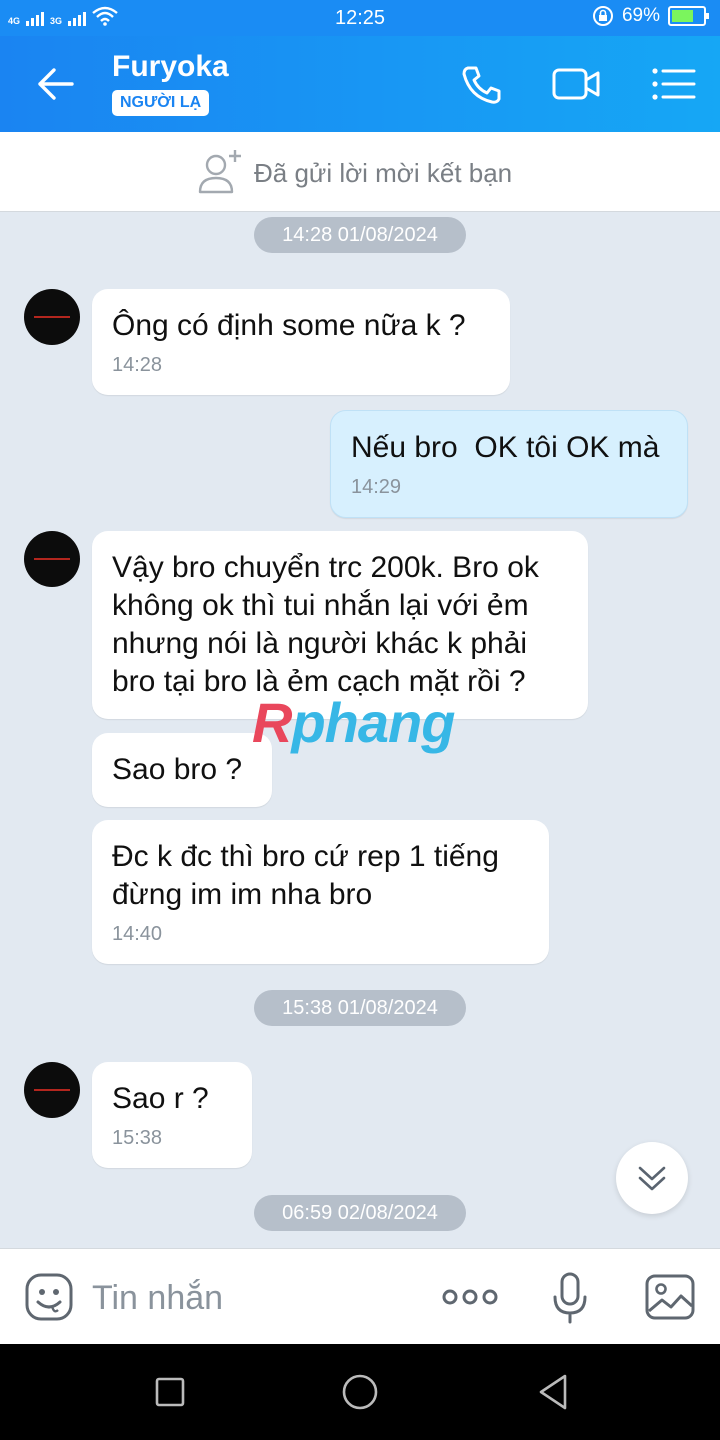 The height and width of the screenshot is (1440, 720). What do you see at coordinates (674, 84) in the screenshot?
I see `menu-icon` at bounding box center [674, 84].